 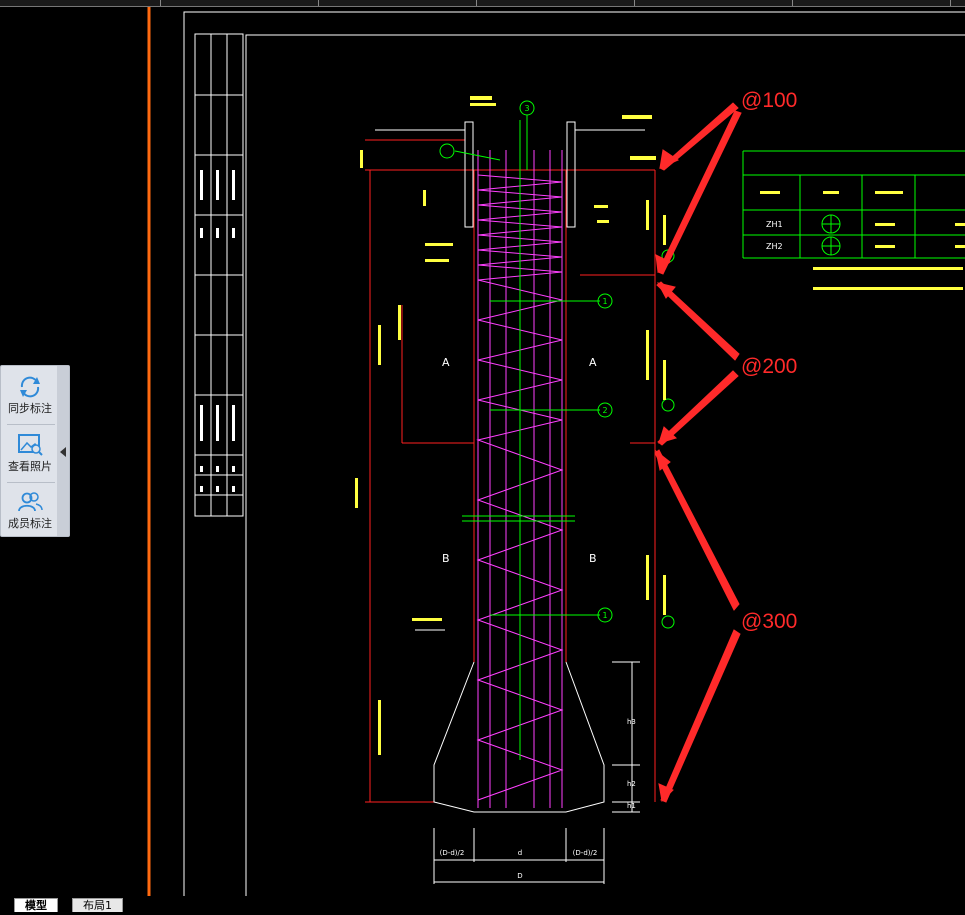 I want to click on title-strip-table, so click(x=219, y=275).